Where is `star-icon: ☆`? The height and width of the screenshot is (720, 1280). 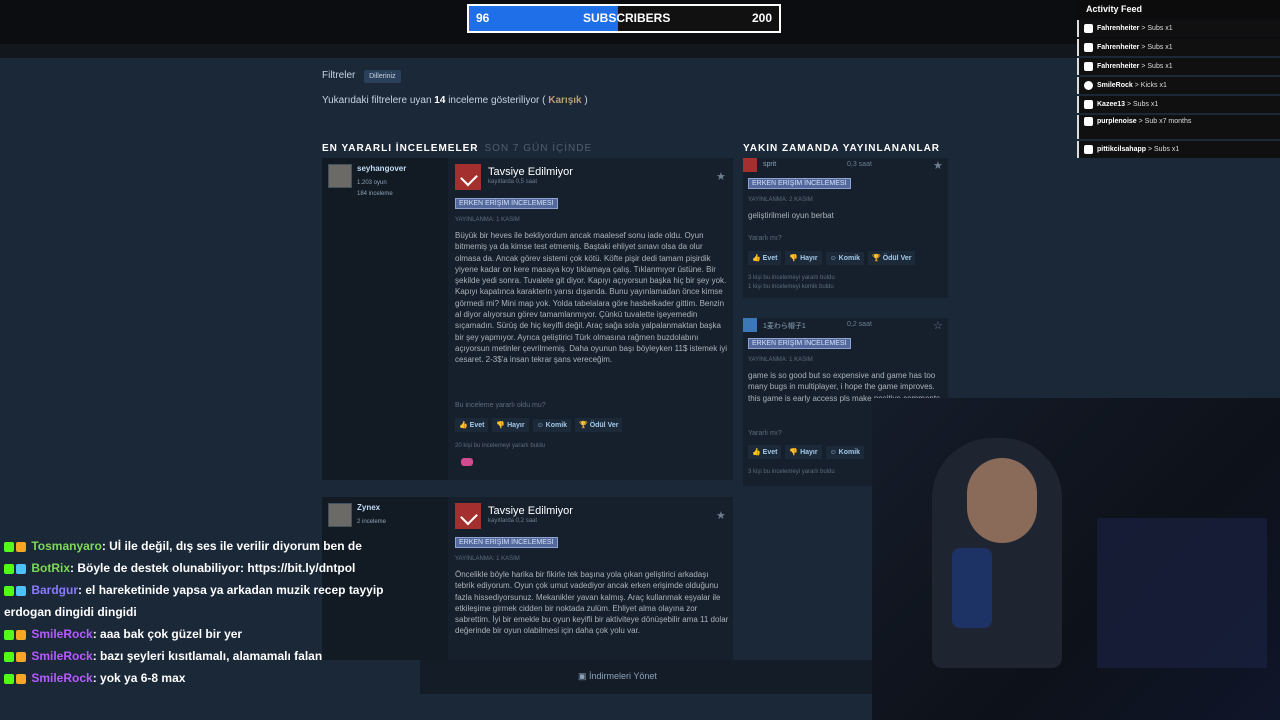 star-icon: ☆ is located at coordinates (938, 325).